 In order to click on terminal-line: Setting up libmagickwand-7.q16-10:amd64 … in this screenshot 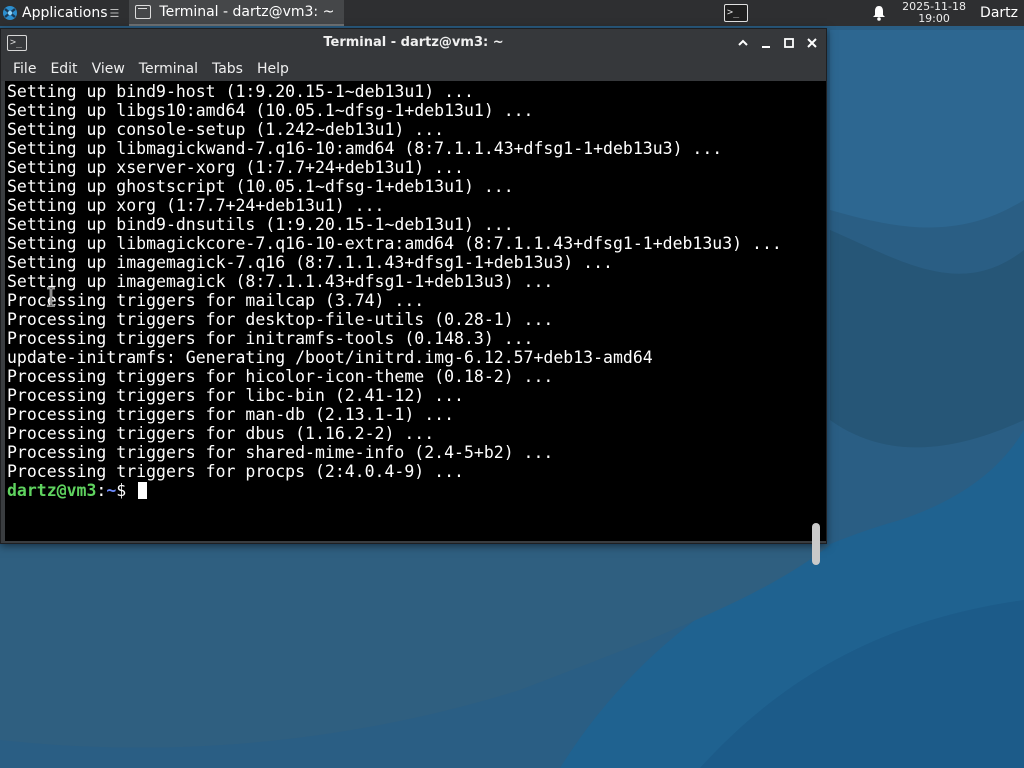, I will do `click(365, 148)`.